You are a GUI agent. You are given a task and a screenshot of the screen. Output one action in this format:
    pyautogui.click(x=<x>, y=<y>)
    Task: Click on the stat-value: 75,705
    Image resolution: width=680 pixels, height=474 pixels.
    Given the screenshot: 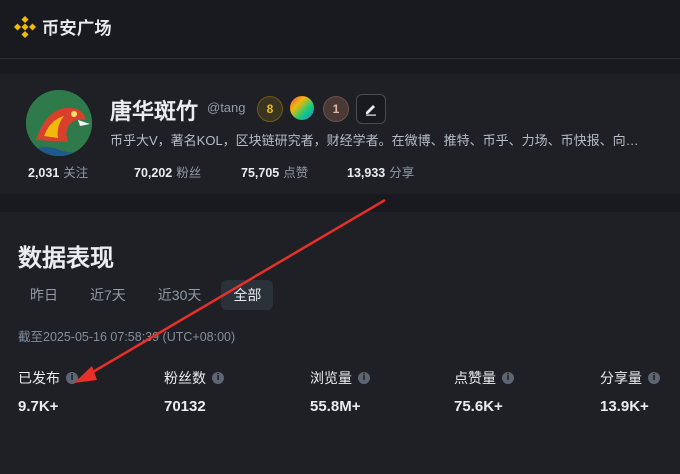 What is the action you would take?
    pyautogui.click(x=260, y=173)
    